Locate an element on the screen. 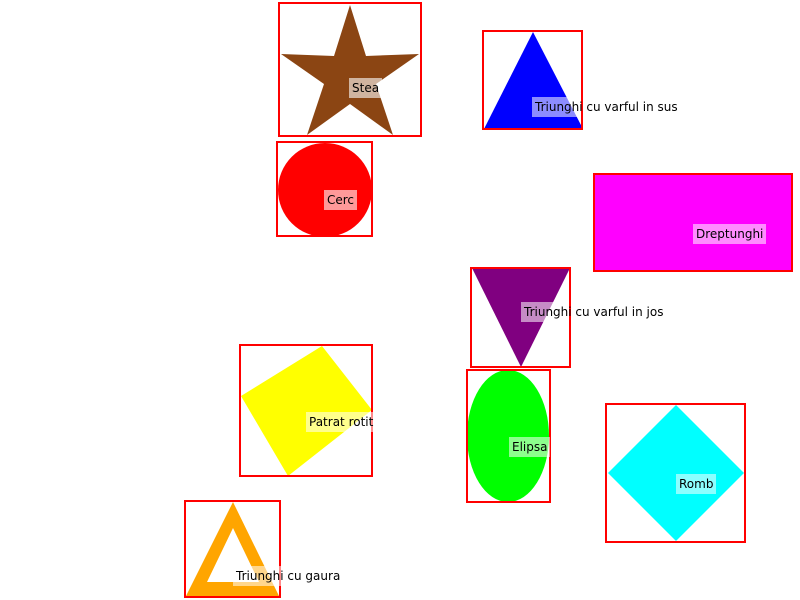  rotated-square-bounding-box is located at coordinates (306, 410).